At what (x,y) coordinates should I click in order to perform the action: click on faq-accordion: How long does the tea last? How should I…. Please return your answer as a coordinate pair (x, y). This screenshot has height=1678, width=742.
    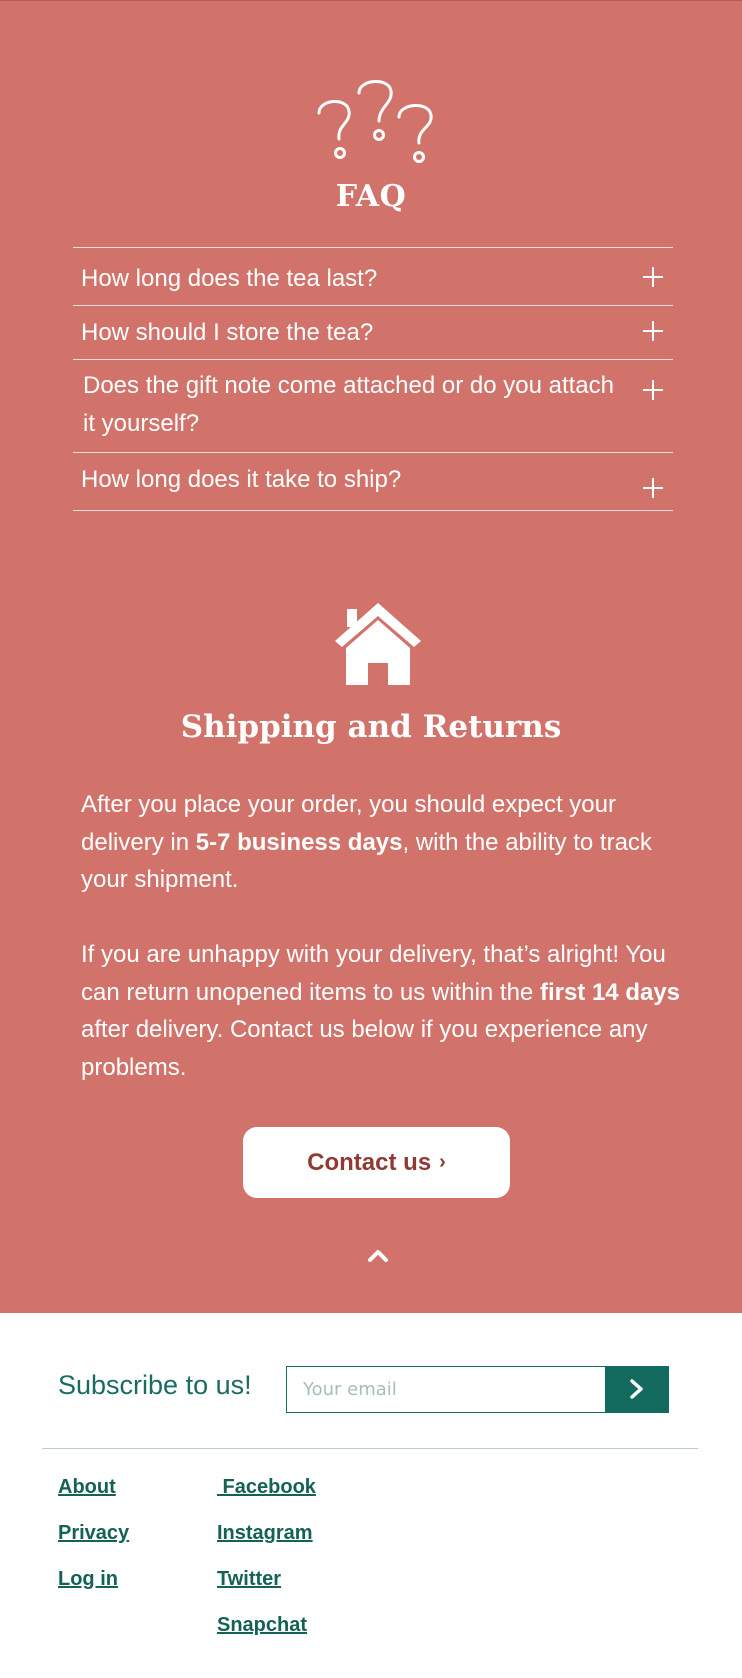
    Looking at the image, I should click on (373, 379).